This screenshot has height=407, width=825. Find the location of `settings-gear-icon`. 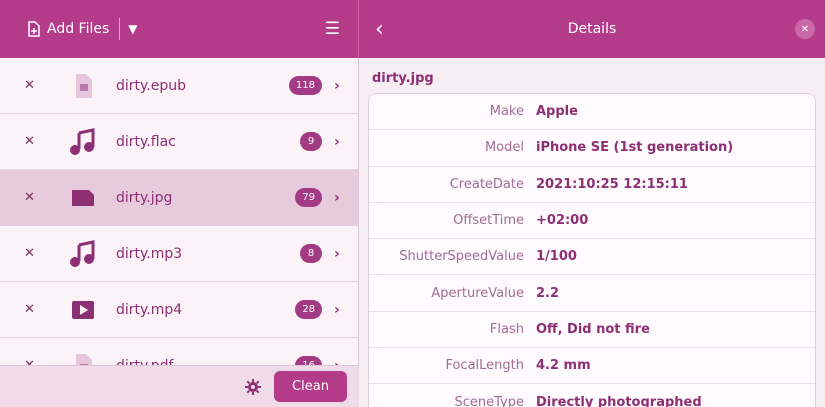

settings-gear-icon is located at coordinates (253, 387).